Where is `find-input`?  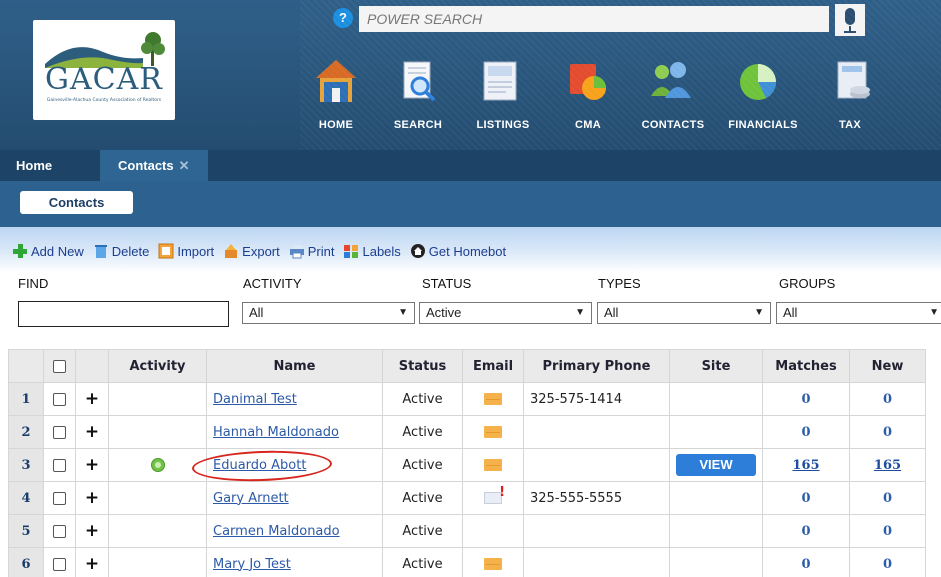 find-input is located at coordinates (123, 314).